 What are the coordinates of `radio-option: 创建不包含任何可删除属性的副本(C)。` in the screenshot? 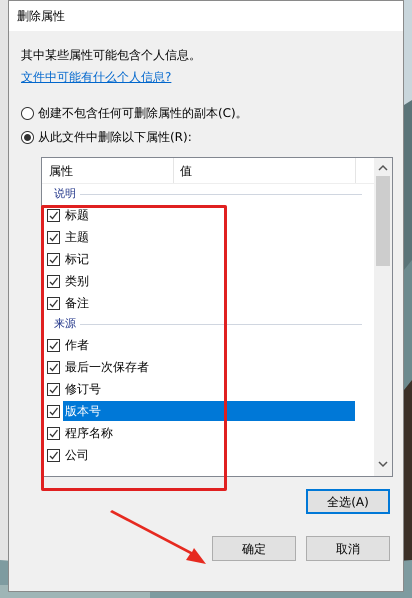 It's located at (206, 113).